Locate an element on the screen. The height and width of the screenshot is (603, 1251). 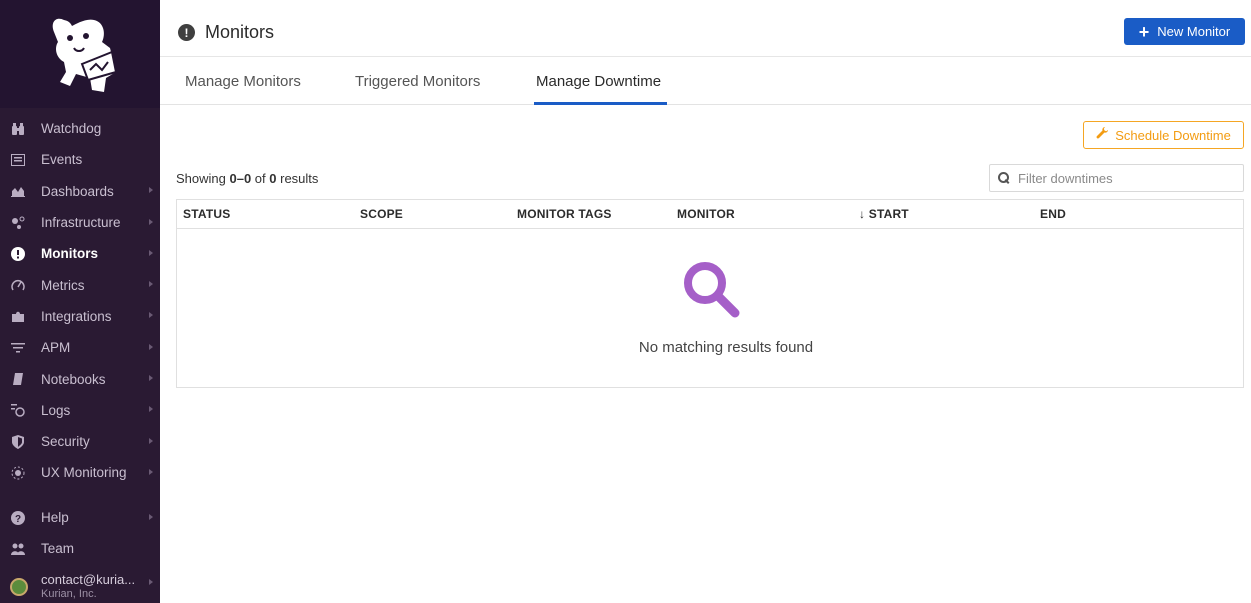
new-monitor-button: + New Monitor is located at coordinates (1184, 31).